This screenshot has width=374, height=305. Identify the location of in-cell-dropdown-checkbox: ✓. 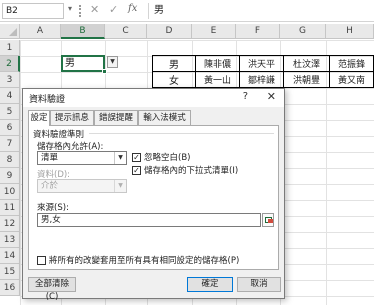
(136, 170).